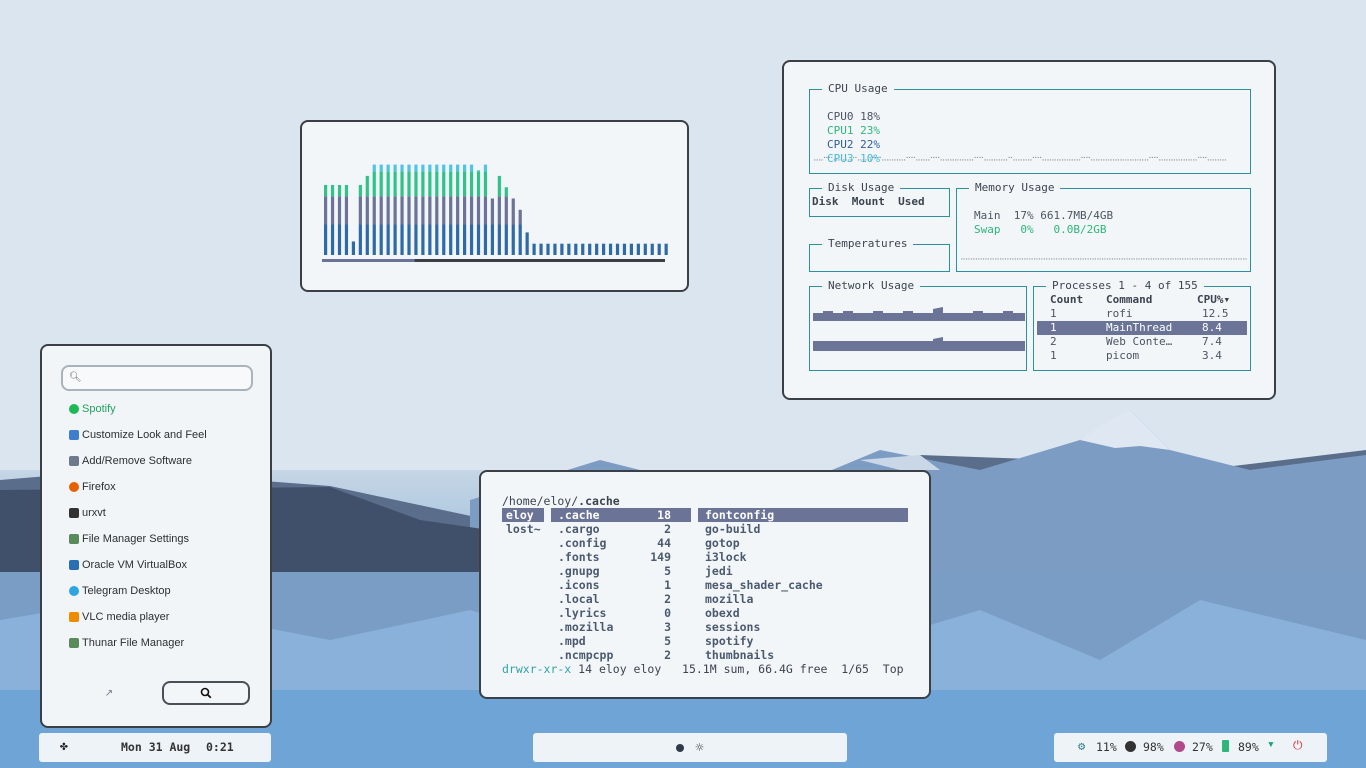 The height and width of the screenshot is (768, 1366). What do you see at coordinates (621, 543) in the screenshot?
I see `ranger-file-entry: .config 44` at bounding box center [621, 543].